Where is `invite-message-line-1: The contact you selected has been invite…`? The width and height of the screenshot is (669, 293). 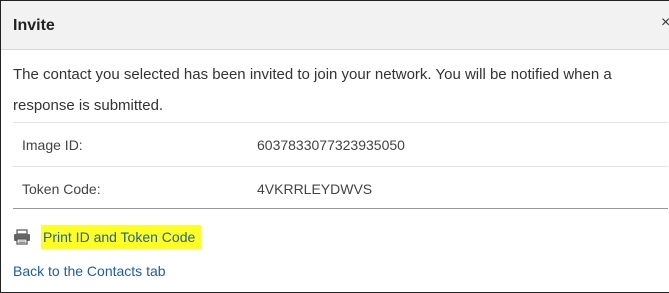 invite-message-line-1: The contact you selected has been invite… is located at coordinates (312, 74).